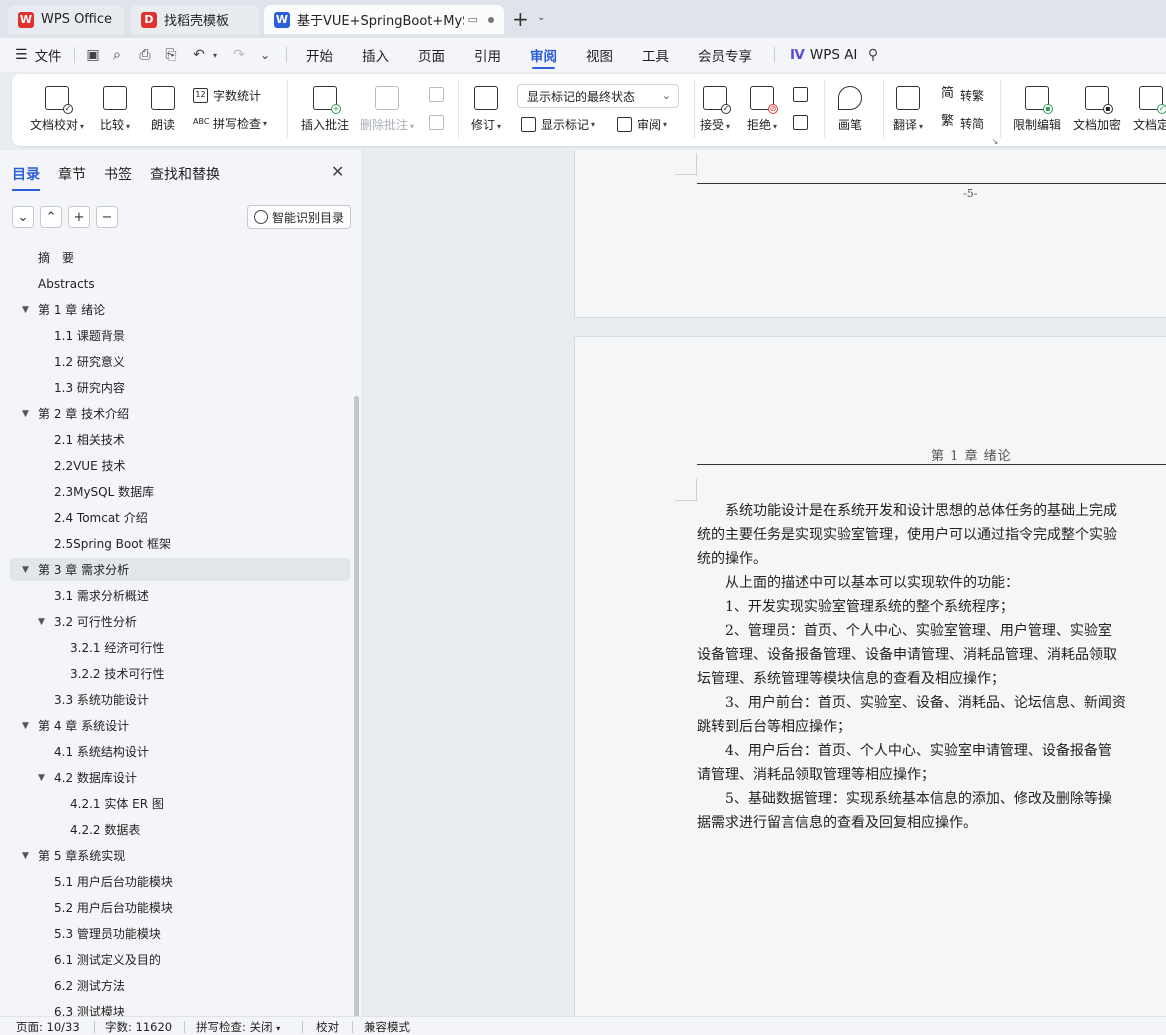 Image resolution: width=1166 pixels, height=1035 pixels. What do you see at coordinates (850, 109) in the screenshot?
I see `pen-button: 画笔` at bounding box center [850, 109].